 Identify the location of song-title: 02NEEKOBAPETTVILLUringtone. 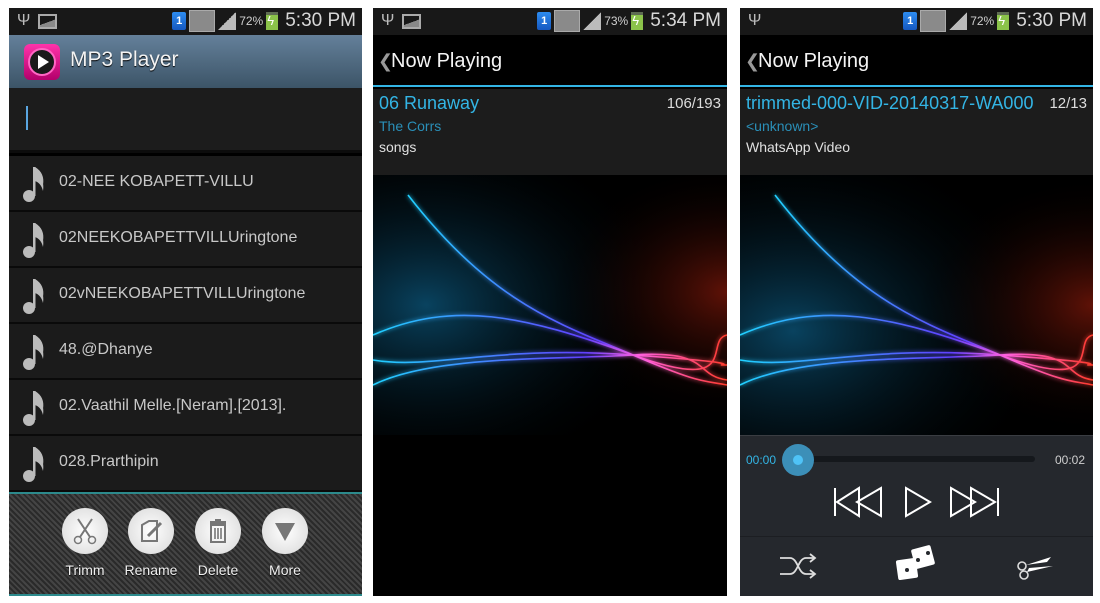
(178, 237).